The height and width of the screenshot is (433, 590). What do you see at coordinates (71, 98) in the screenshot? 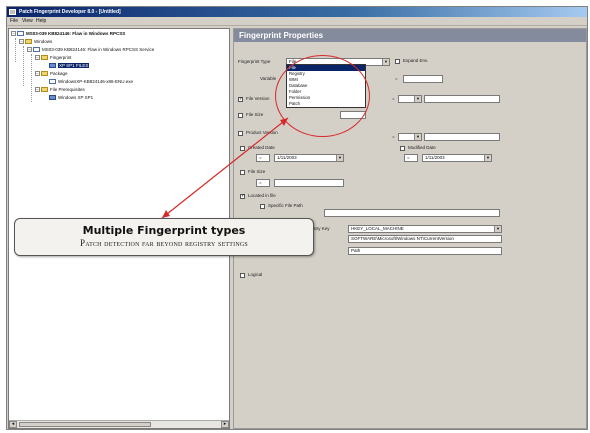
I see `tree-node-xp-sp1: Windows XP SP1` at bounding box center [71, 98].